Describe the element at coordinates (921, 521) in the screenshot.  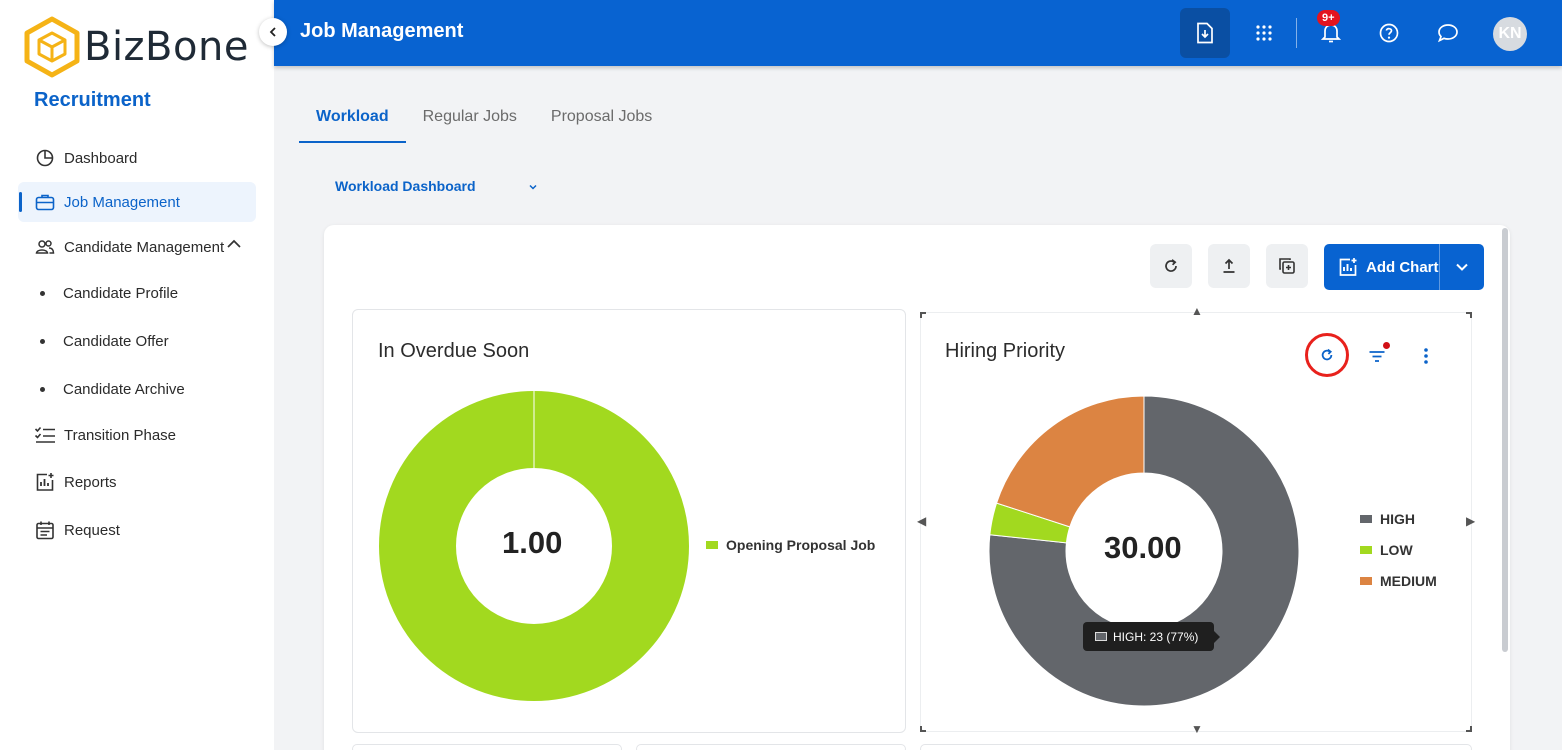
I see `resize-left-icon: ◀` at that location.